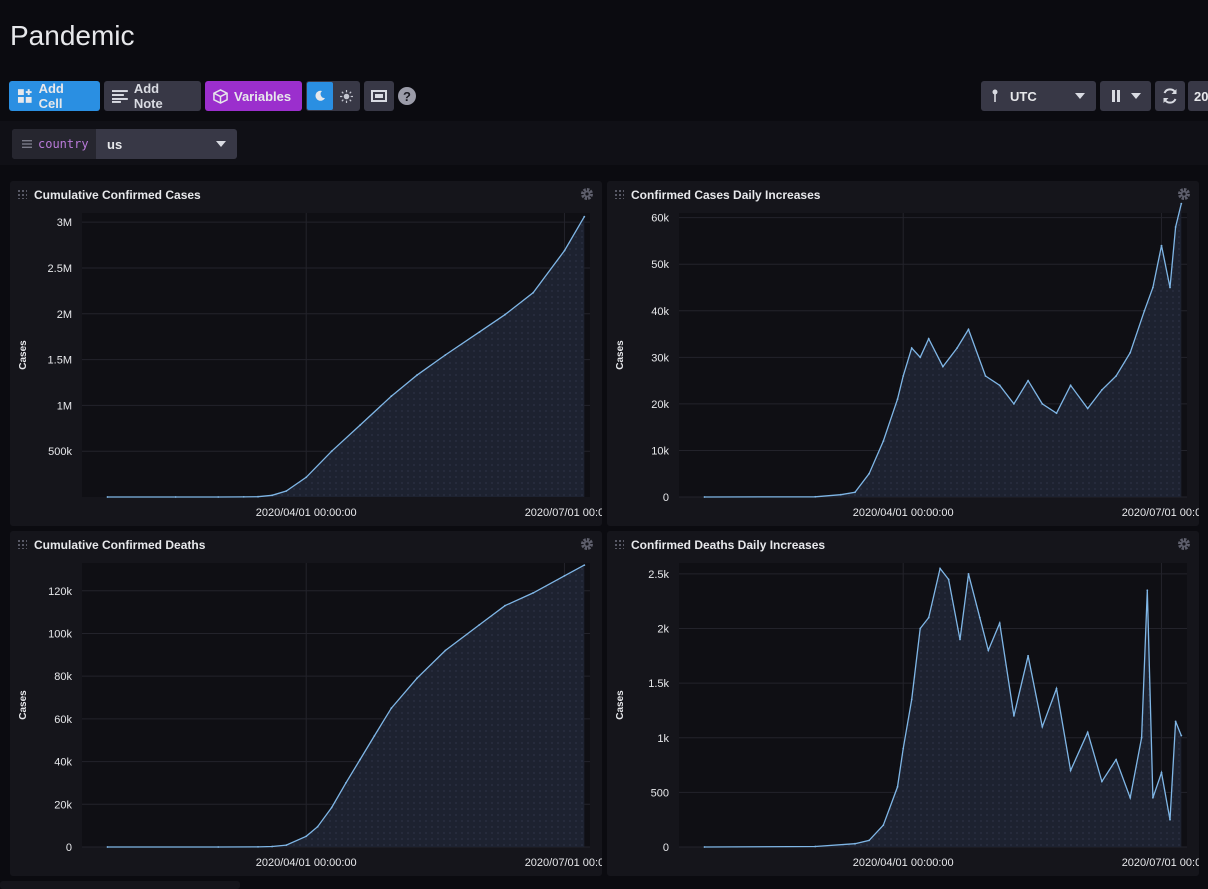 Image resolution: width=1208 pixels, height=889 pixels. I want to click on variable-key: country, so click(54, 144).